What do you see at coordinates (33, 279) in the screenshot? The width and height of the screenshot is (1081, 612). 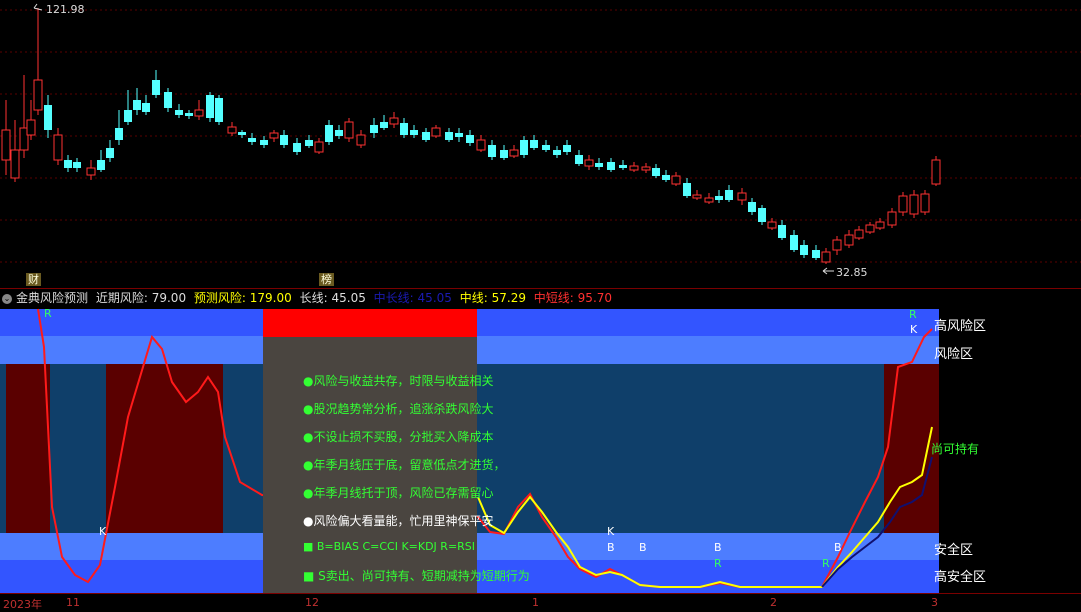 I see `finance-badge: 财` at bounding box center [33, 279].